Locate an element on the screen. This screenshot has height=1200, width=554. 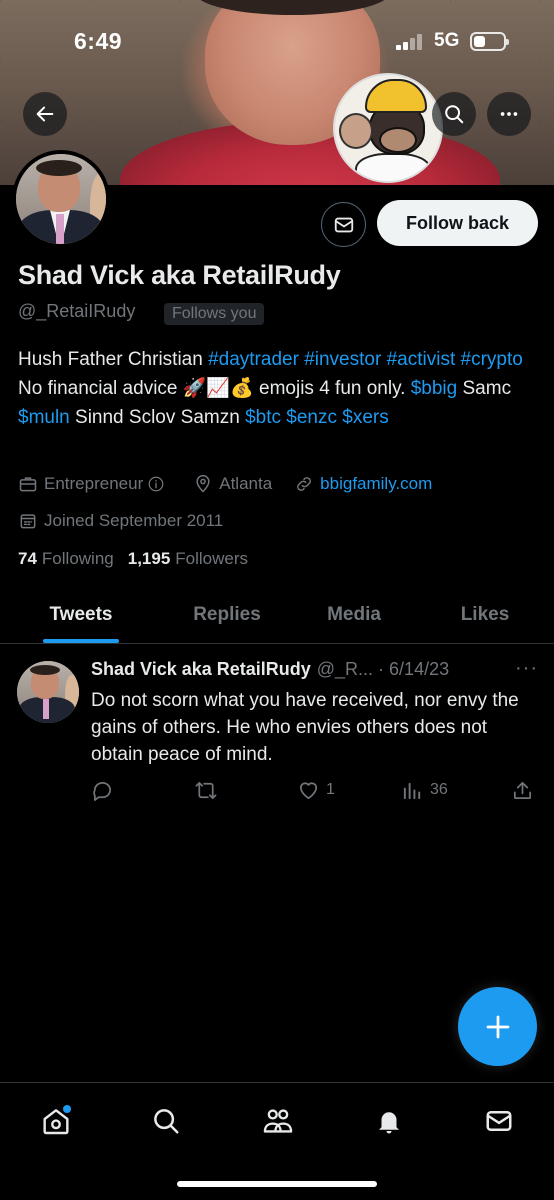
analytics-icon is located at coordinates (412, 790).